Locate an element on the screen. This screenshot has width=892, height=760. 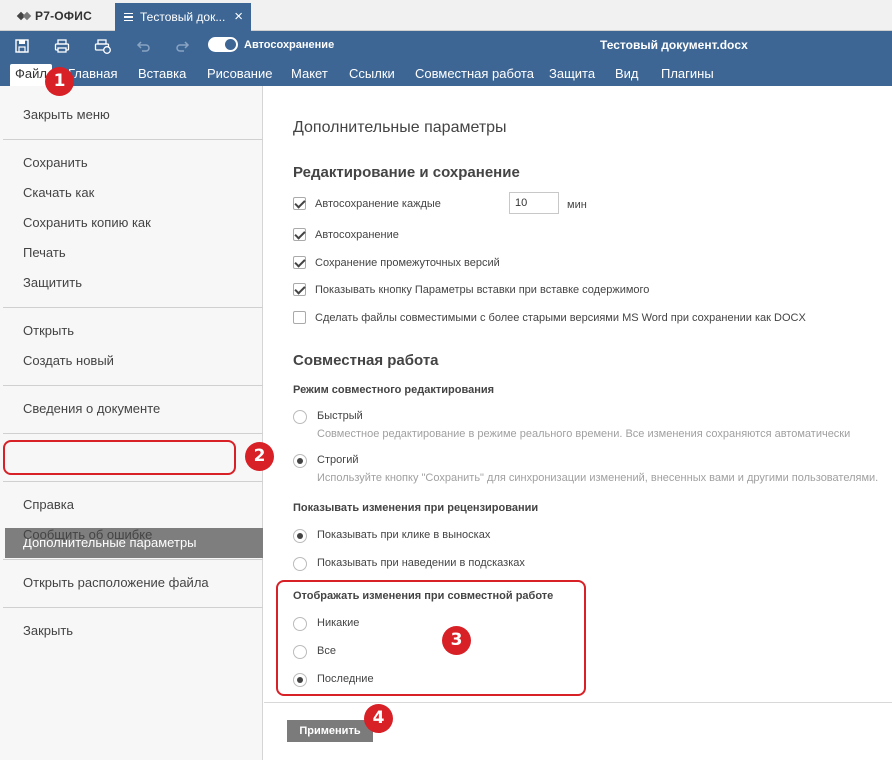
strict-mode-radio is located at coordinates (300, 461).